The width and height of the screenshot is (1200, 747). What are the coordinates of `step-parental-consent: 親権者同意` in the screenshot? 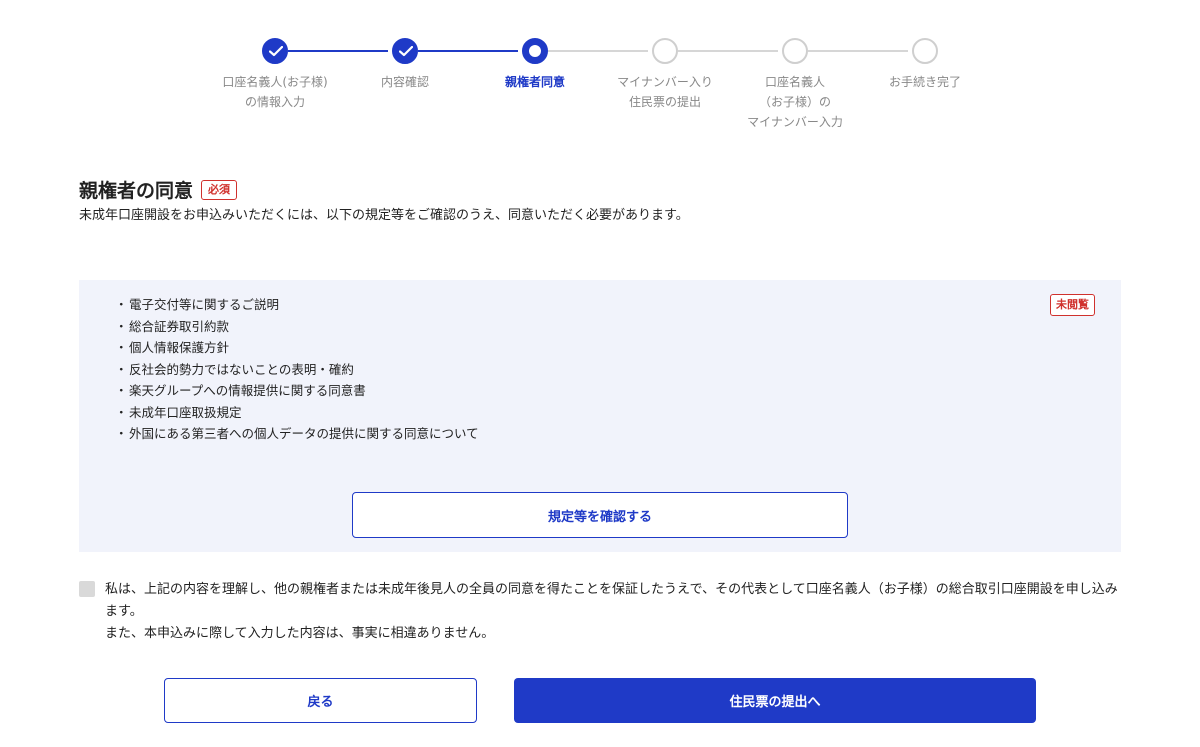 It's located at (535, 55).